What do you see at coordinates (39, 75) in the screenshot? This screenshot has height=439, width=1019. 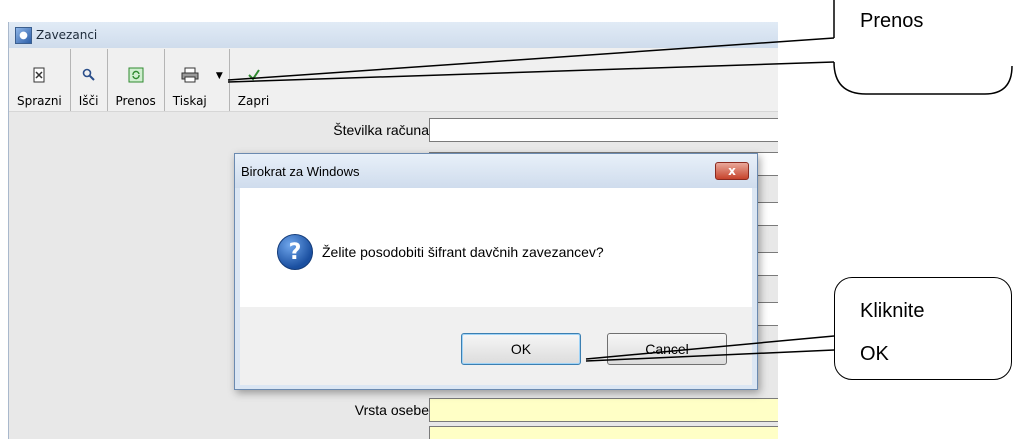 I see `sprazni-icon` at bounding box center [39, 75].